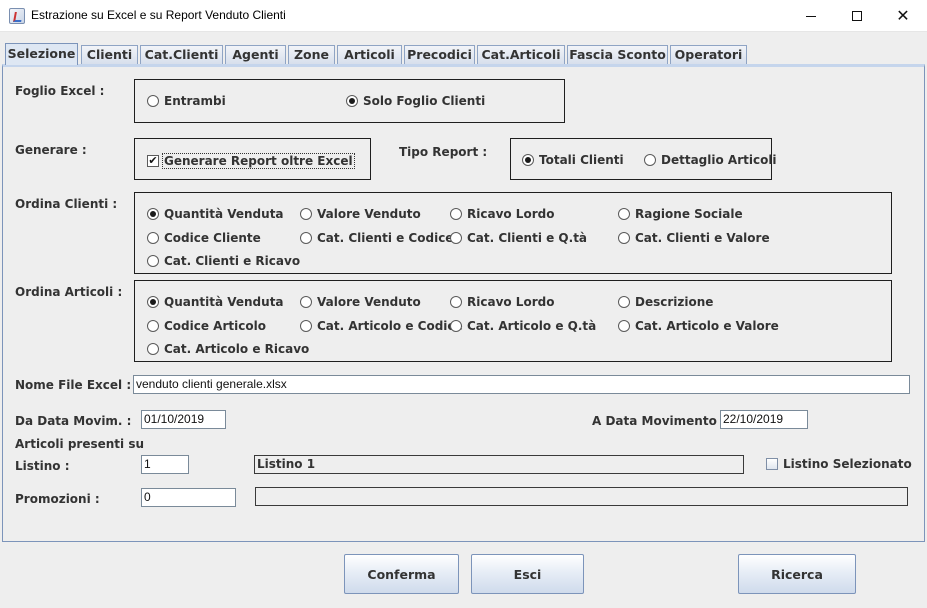 The image size is (927, 608). I want to click on close-button: ✕, so click(903, 16).